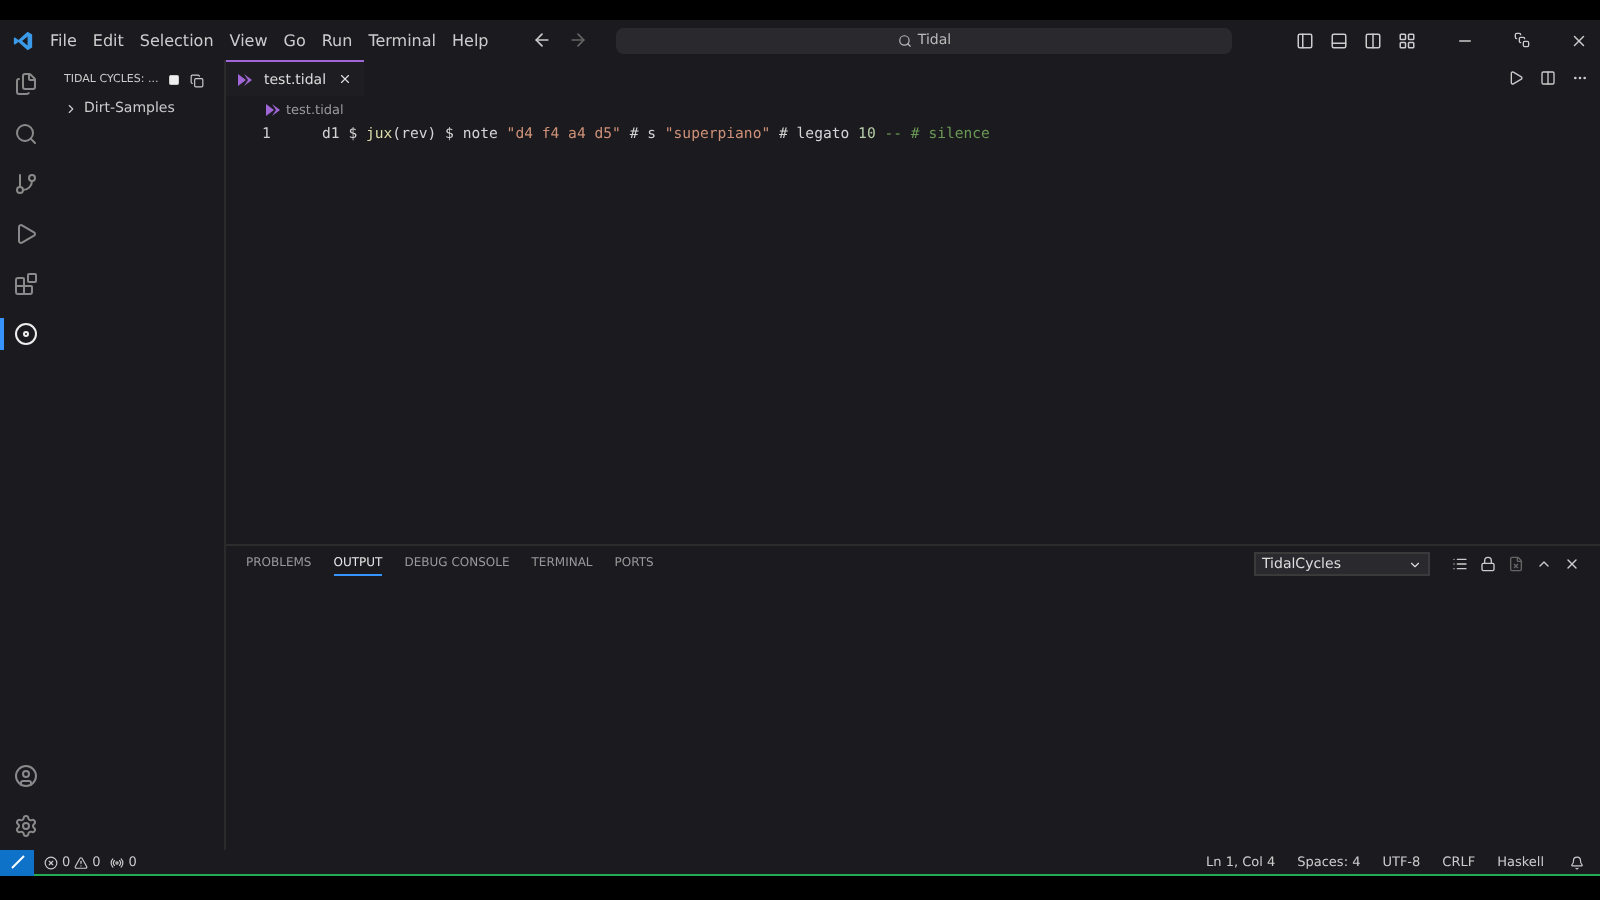 This screenshot has width=1600, height=900. What do you see at coordinates (176, 40) in the screenshot?
I see `menu-item: Selection` at bounding box center [176, 40].